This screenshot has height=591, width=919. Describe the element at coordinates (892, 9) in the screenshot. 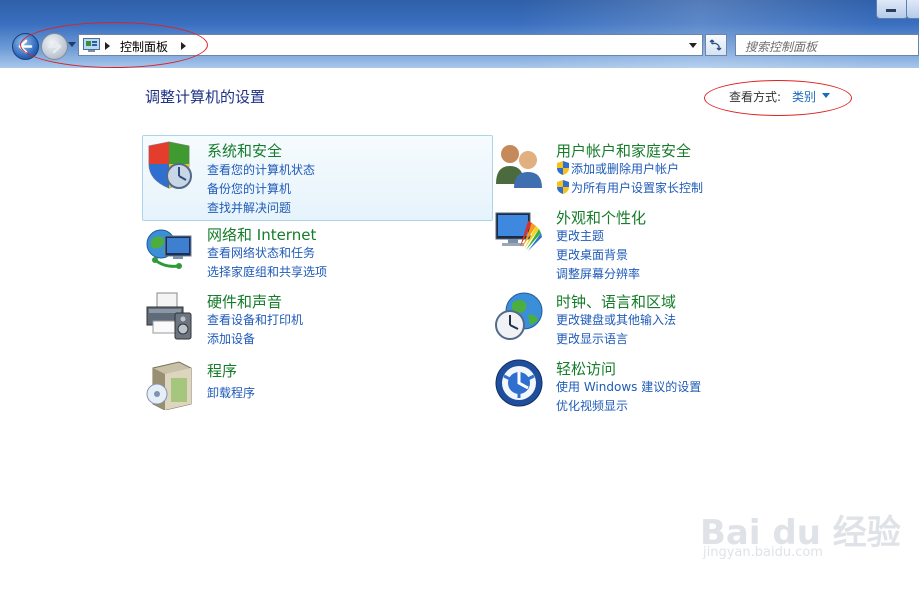

I see `minimize-button` at that location.